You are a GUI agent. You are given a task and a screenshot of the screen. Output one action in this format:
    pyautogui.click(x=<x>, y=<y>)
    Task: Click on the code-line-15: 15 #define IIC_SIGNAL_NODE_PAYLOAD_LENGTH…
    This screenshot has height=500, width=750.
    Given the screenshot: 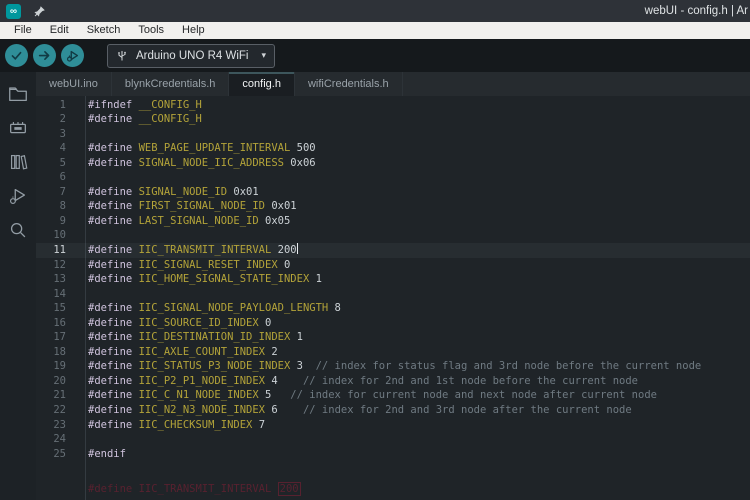 What is the action you would take?
    pyautogui.click(x=393, y=308)
    